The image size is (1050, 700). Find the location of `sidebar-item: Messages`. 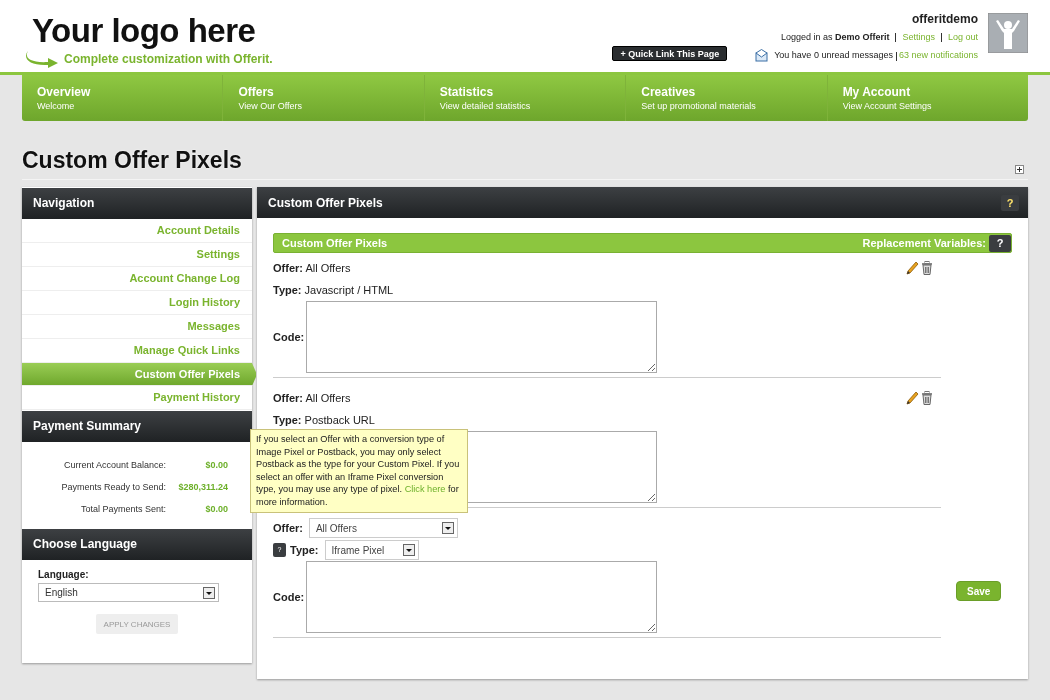

sidebar-item: Messages is located at coordinates (137, 327).